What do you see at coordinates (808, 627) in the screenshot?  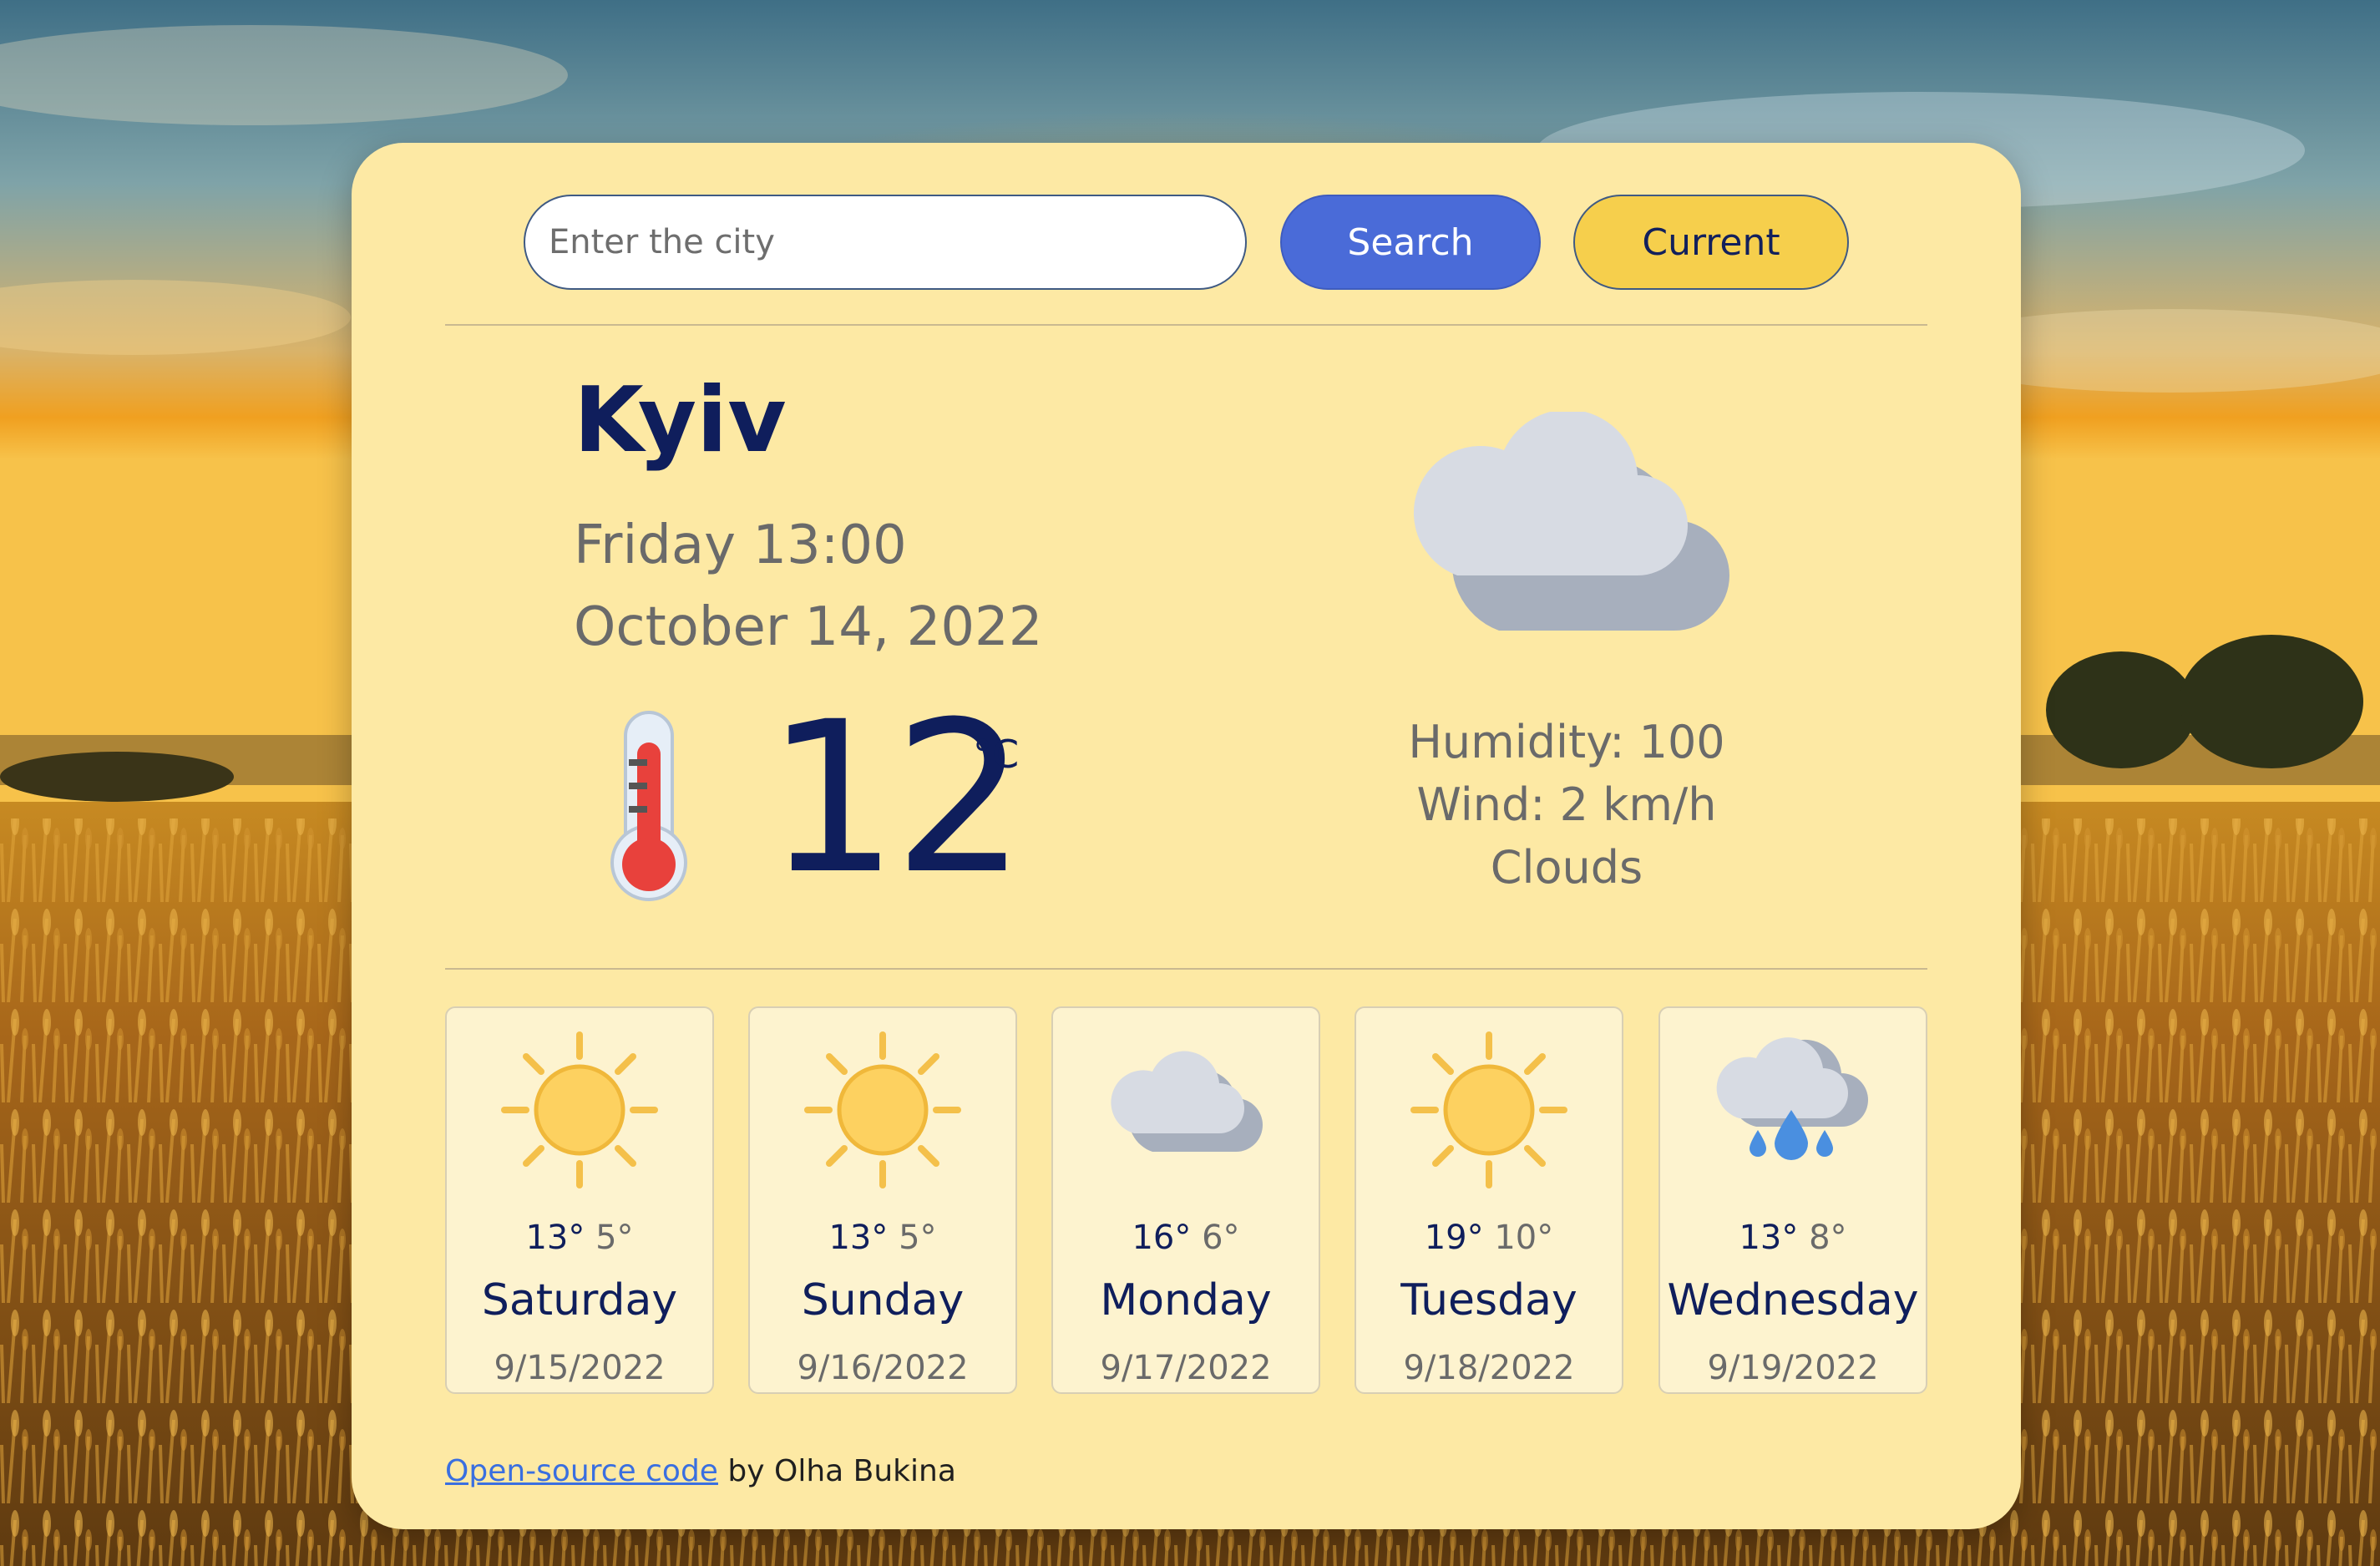 I see `current-date: October 14, 2022` at bounding box center [808, 627].